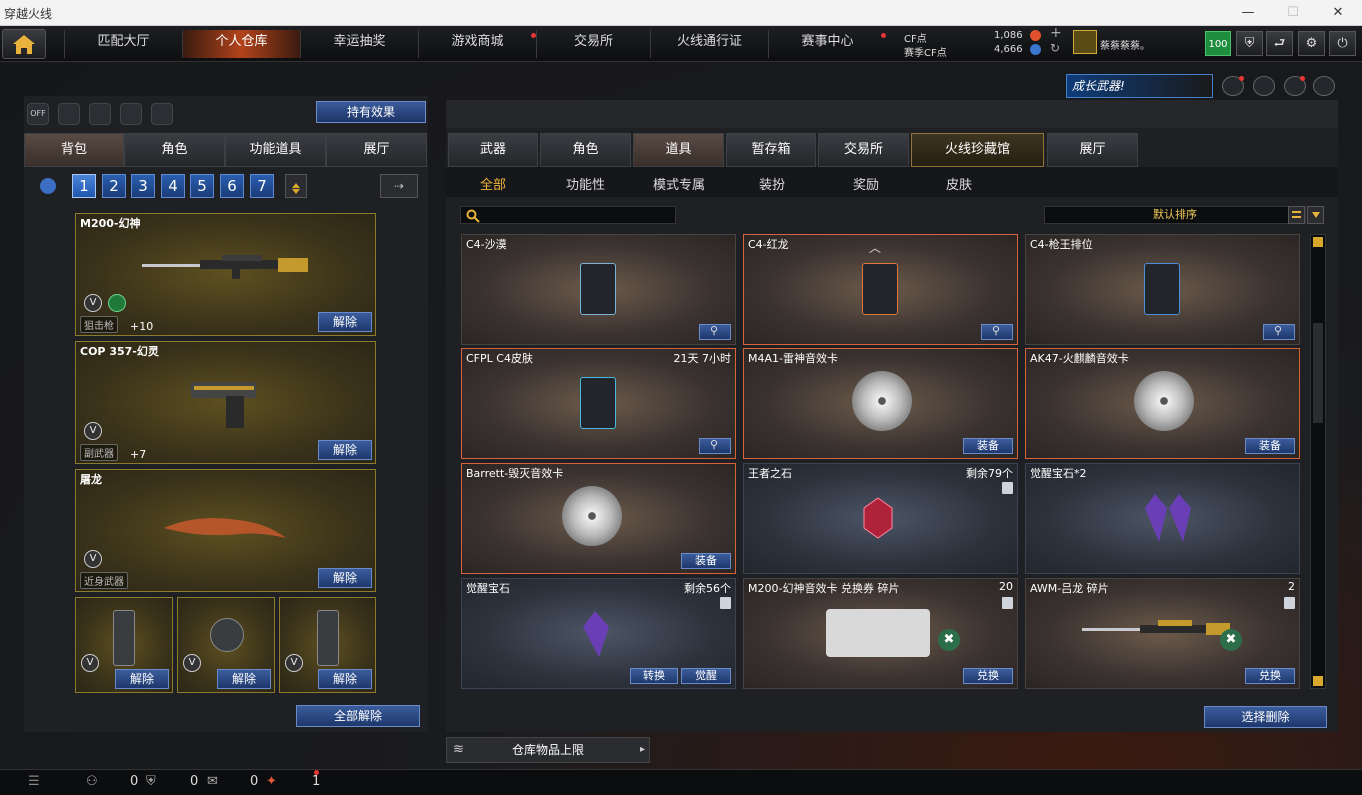 The image size is (1362, 795). Describe the element at coordinates (241, 44) in the screenshot. I see `nav-warehouse: 个人仓库` at that location.